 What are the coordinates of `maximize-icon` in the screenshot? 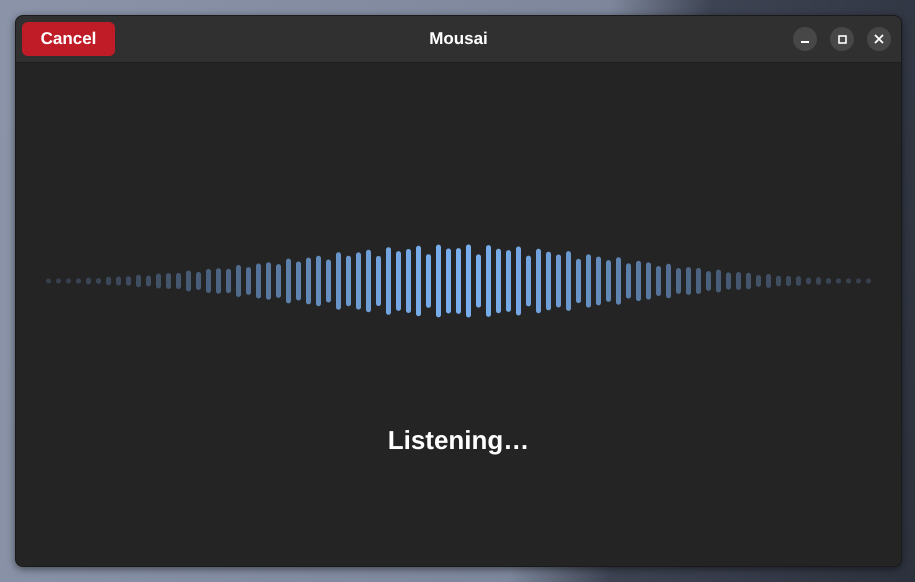 It's located at (842, 39).